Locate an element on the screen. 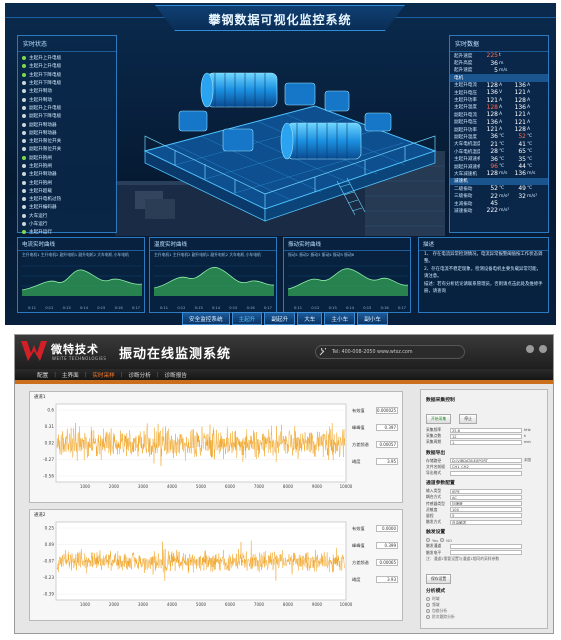 The height and width of the screenshot is (640, 561). setting-input: 5 is located at coordinates (486, 516).